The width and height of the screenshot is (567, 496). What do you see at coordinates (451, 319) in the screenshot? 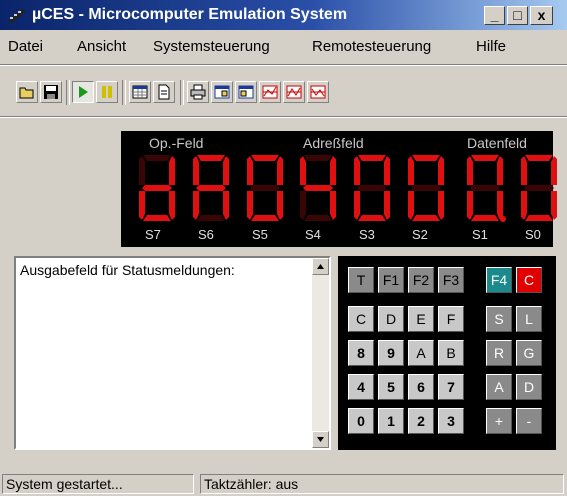
I see `key-f: F` at bounding box center [451, 319].